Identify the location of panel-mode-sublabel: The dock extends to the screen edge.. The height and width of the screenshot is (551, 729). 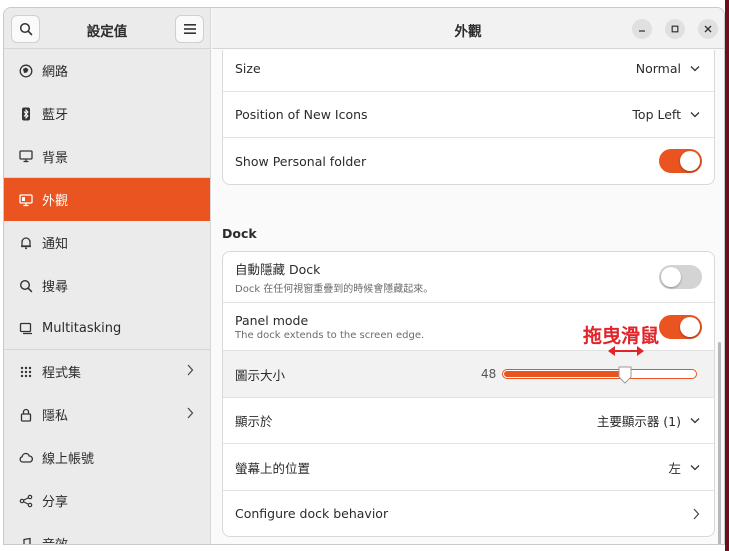
(330, 335).